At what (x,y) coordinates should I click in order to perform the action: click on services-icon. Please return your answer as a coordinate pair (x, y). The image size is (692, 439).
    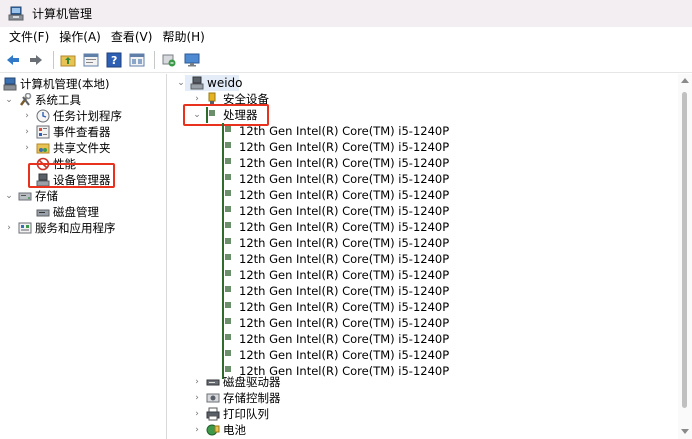
    Looking at the image, I should click on (25, 228).